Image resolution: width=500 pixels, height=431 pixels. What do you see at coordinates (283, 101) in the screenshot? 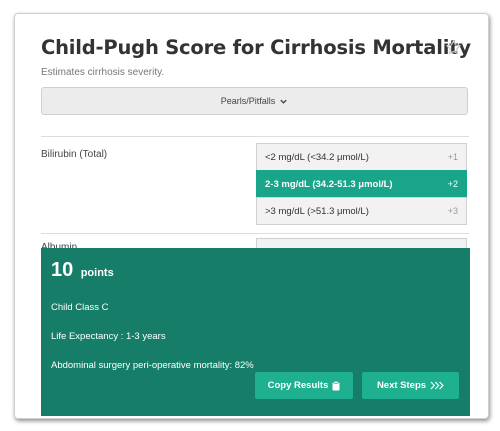
I see `chevron-down-icon` at bounding box center [283, 101].